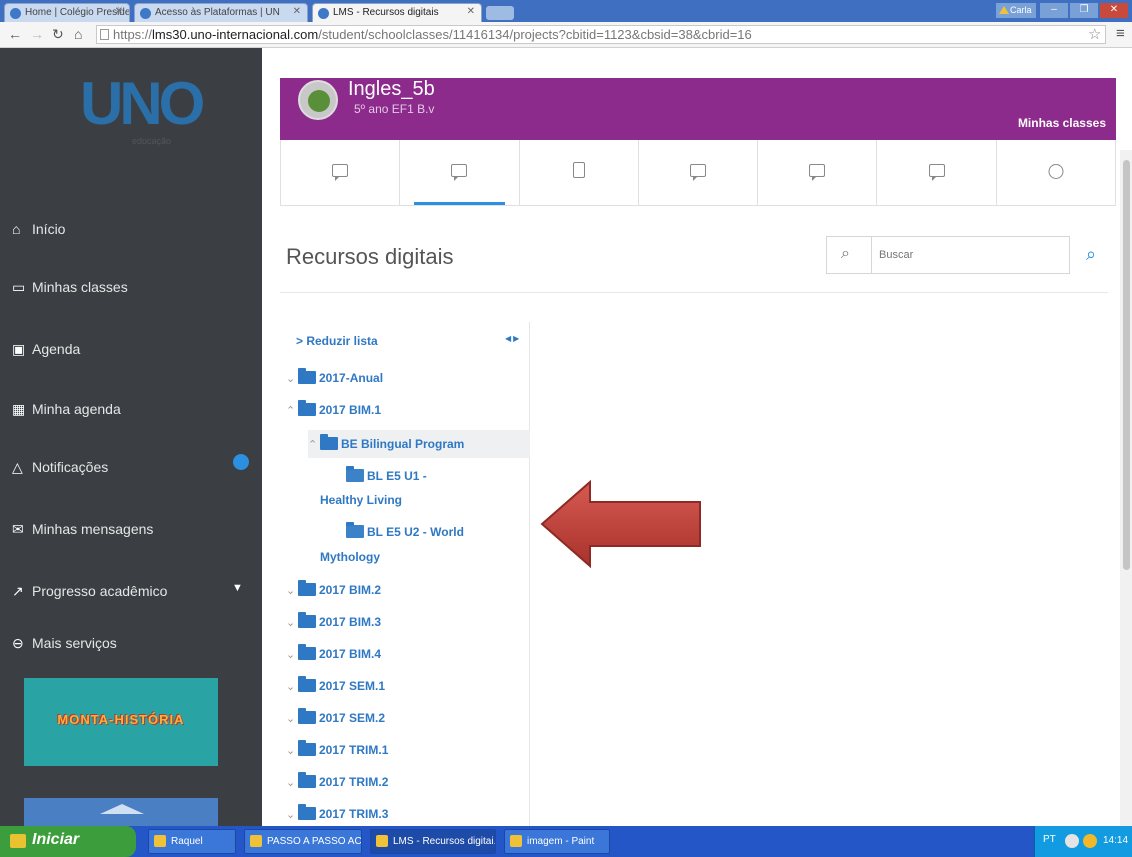 The width and height of the screenshot is (1132, 857). I want to click on tree-folder-2017-bim2: ⌄ 2017 BIM.2, so click(333, 589).